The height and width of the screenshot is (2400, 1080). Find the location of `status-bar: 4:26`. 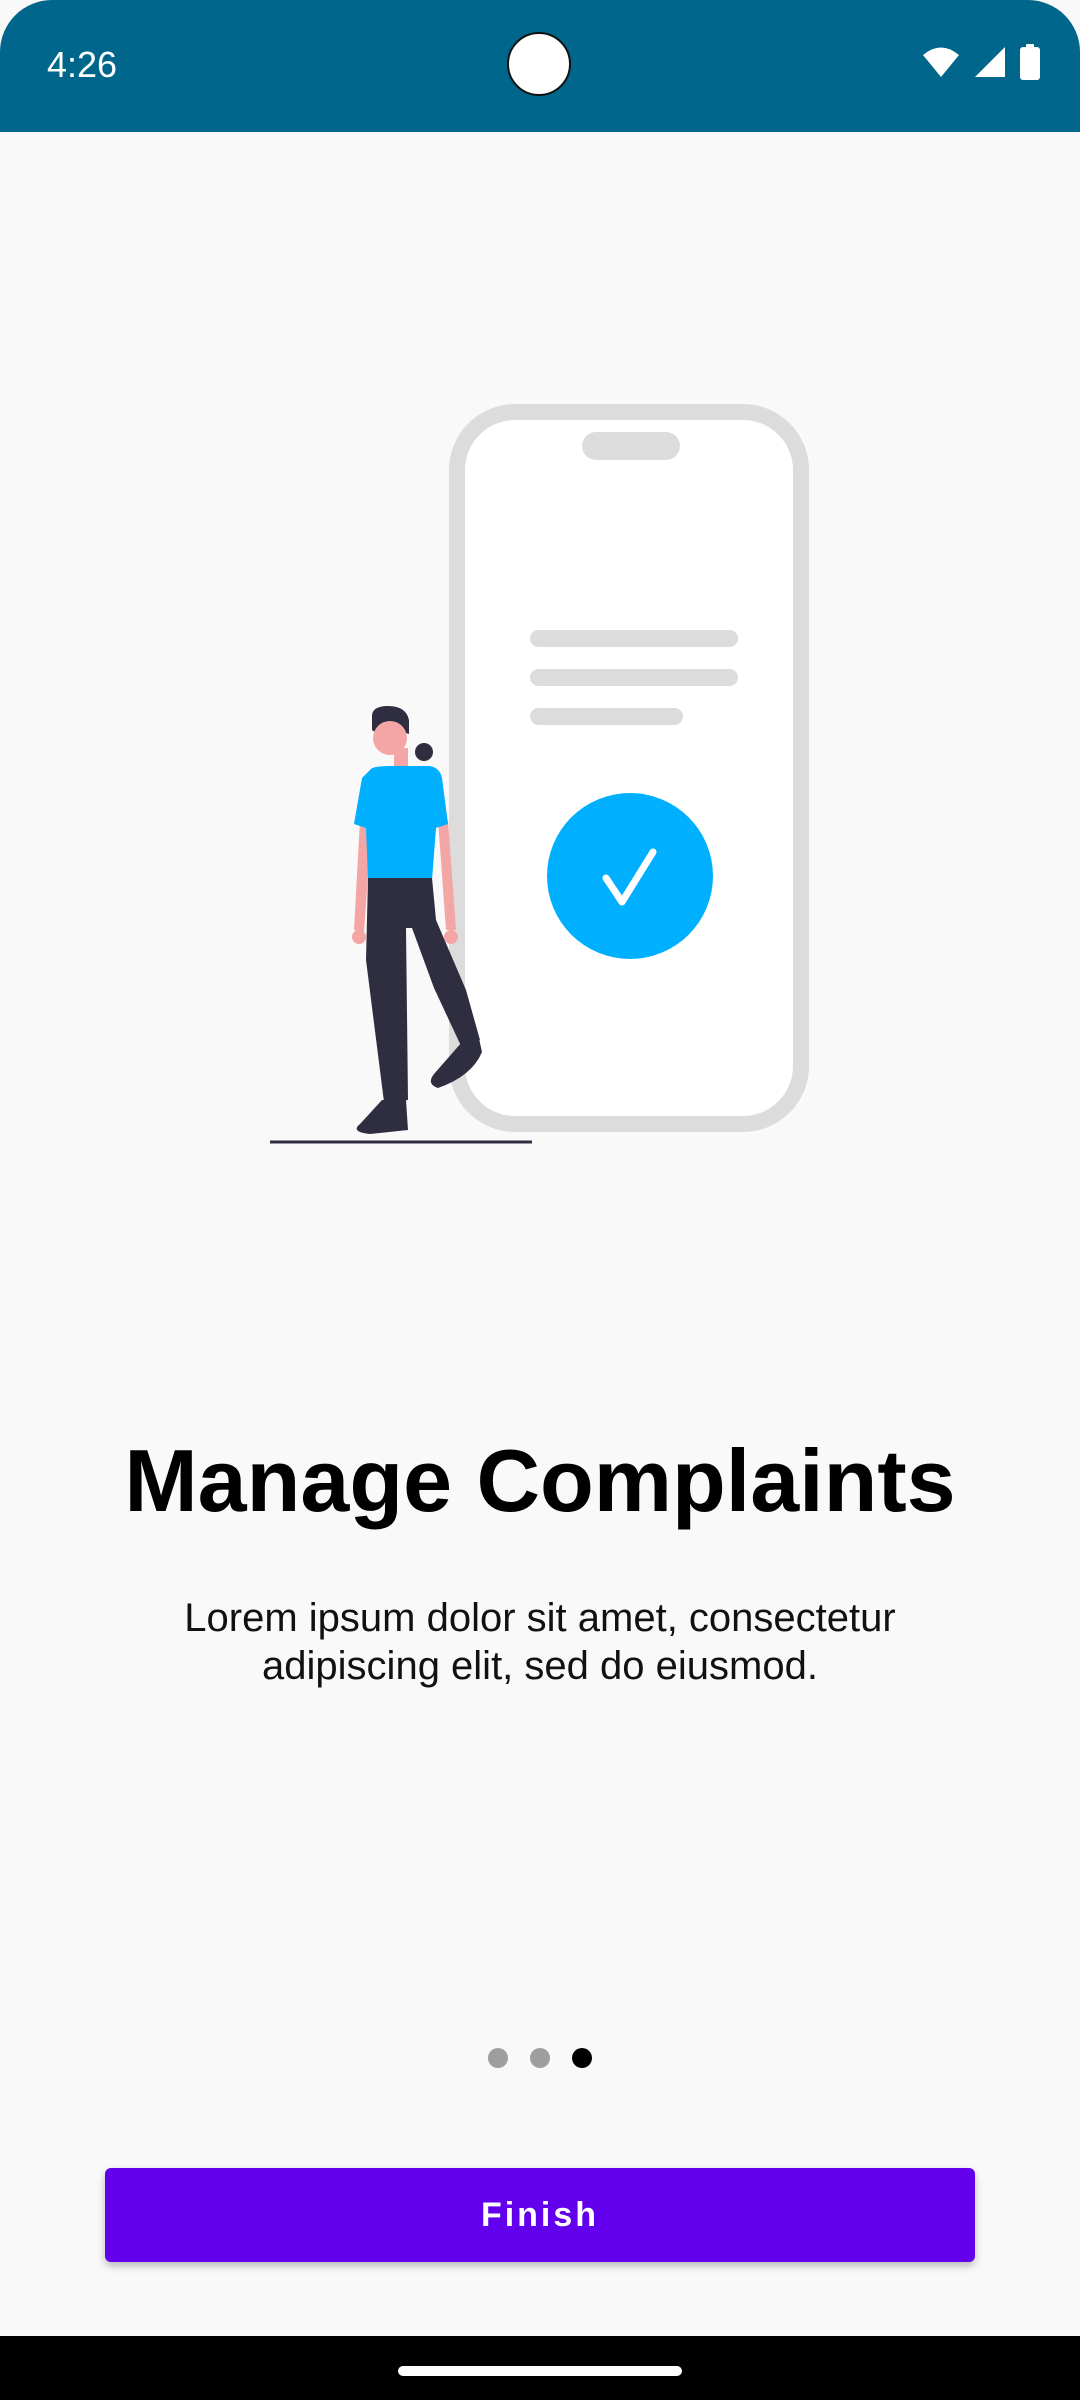

status-bar: 4:26 is located at coordinates (540, 66).